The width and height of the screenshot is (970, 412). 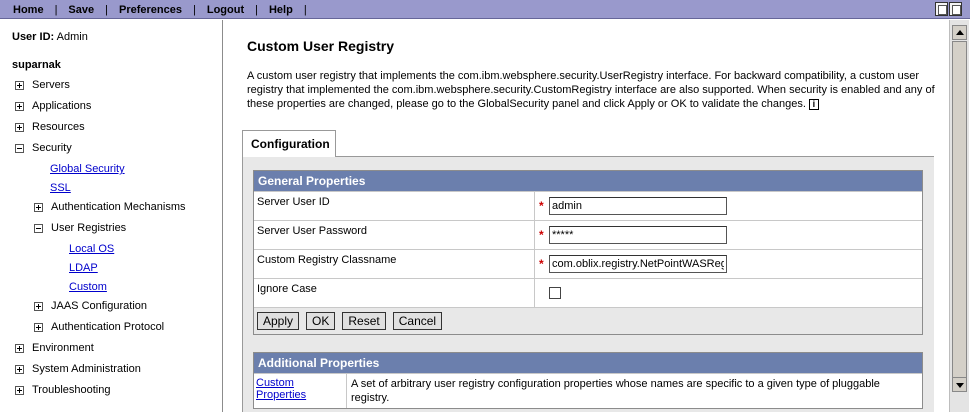 What do you see at coordinates (54, 348) in the screenshot?
I see `nav-item-environment: Environment` at bounding box center [54, 348].